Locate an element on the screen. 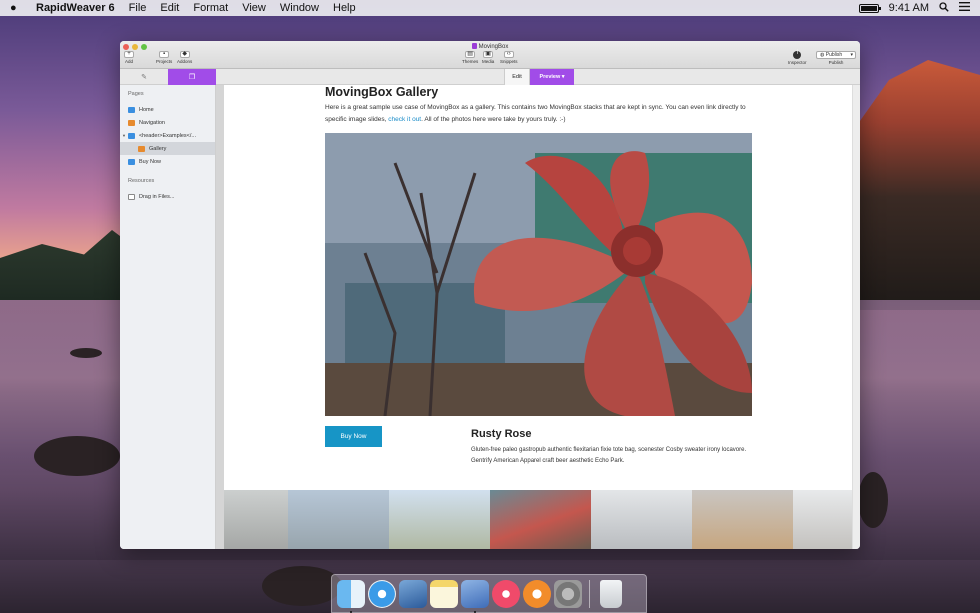 Image resolution: width=980 pixels, height=613 pixels. sidebar-item-navigation: Navigation is located at coordinates (167, 122).